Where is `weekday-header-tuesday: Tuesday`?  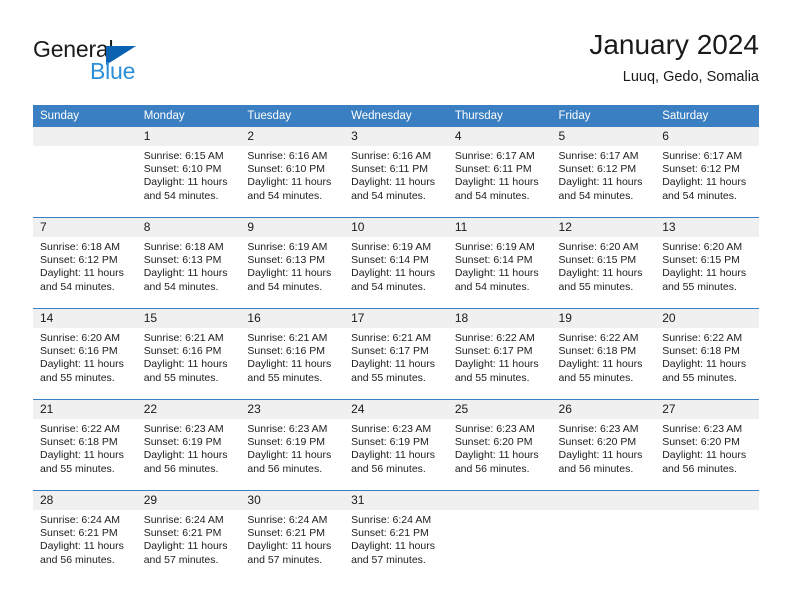 weekday-header-tuesday: Tuesday is located at coordinates (292, 116).